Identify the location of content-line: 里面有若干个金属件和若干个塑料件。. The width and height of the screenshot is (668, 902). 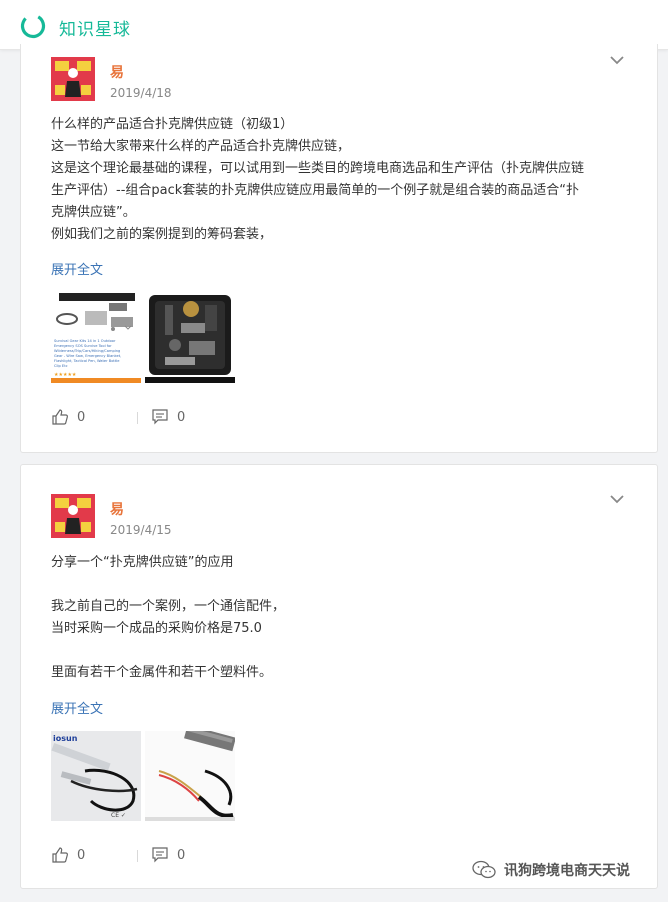
(162, 672).